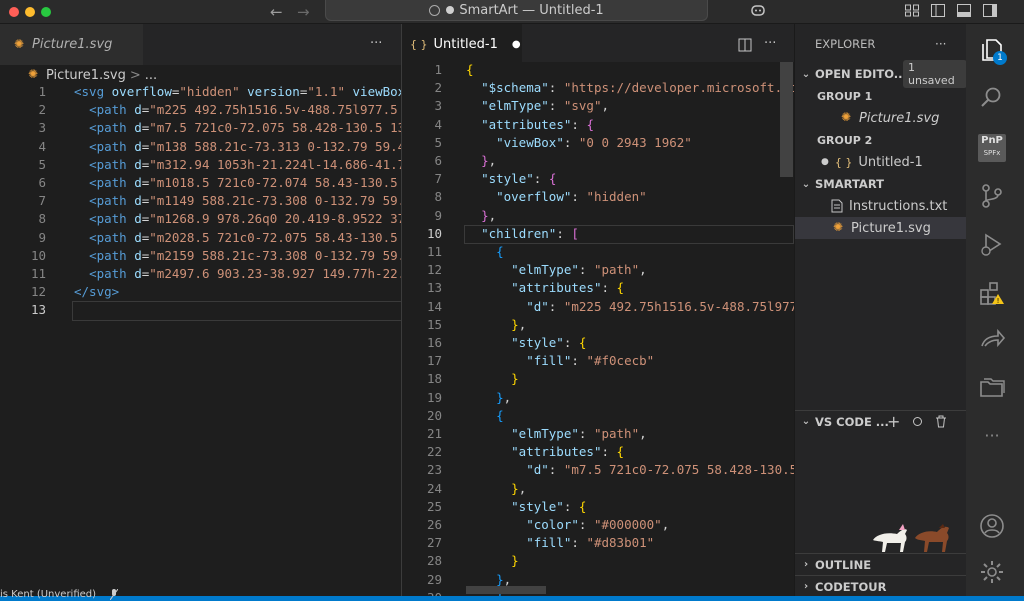 The height and width of the screenshot is (601, 1024). What do you see at coordinates (93, 91) in the screenshot?
I see `code-token: <svg` at bounding box center [93, 91].